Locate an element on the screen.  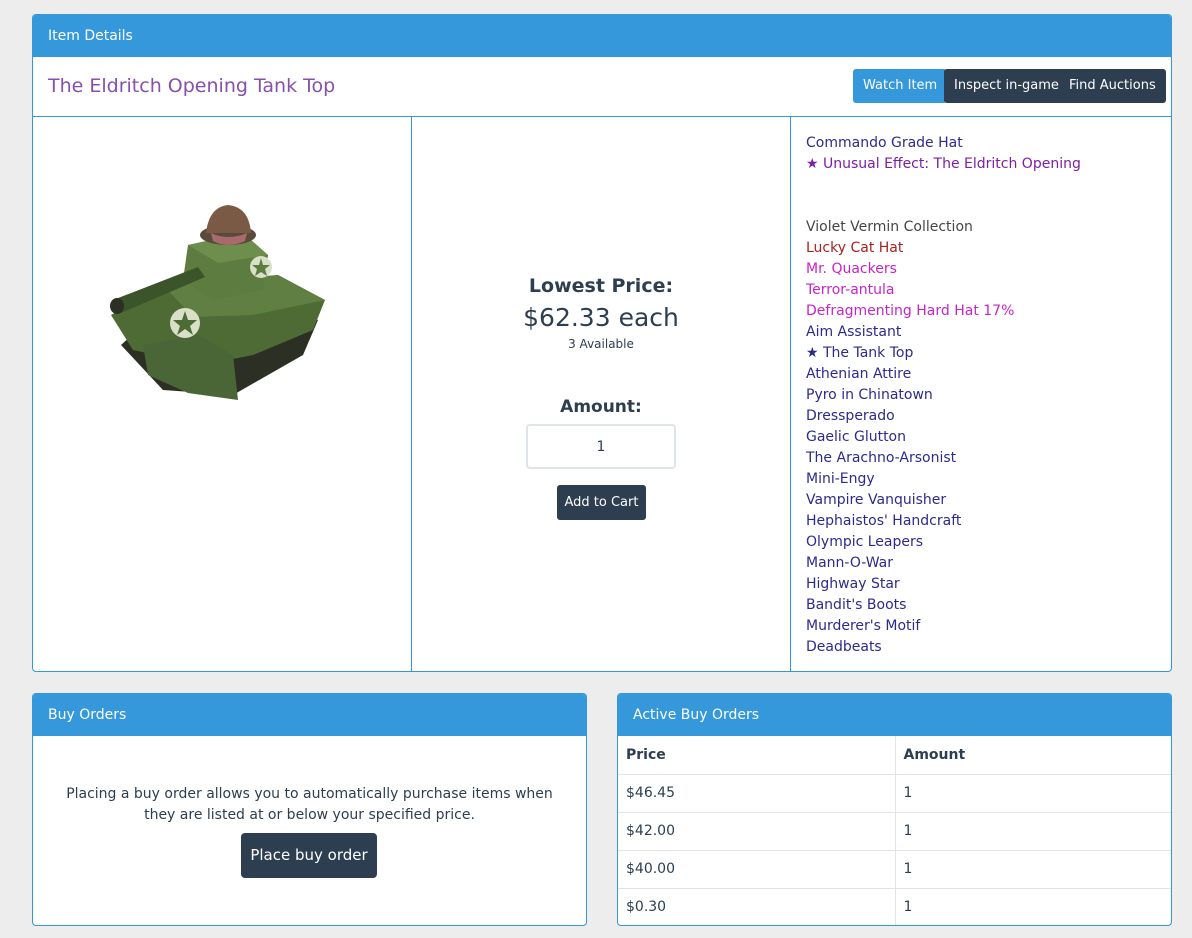
lowest-price-label: Lowest Price: is located at coordinates (601, 286).